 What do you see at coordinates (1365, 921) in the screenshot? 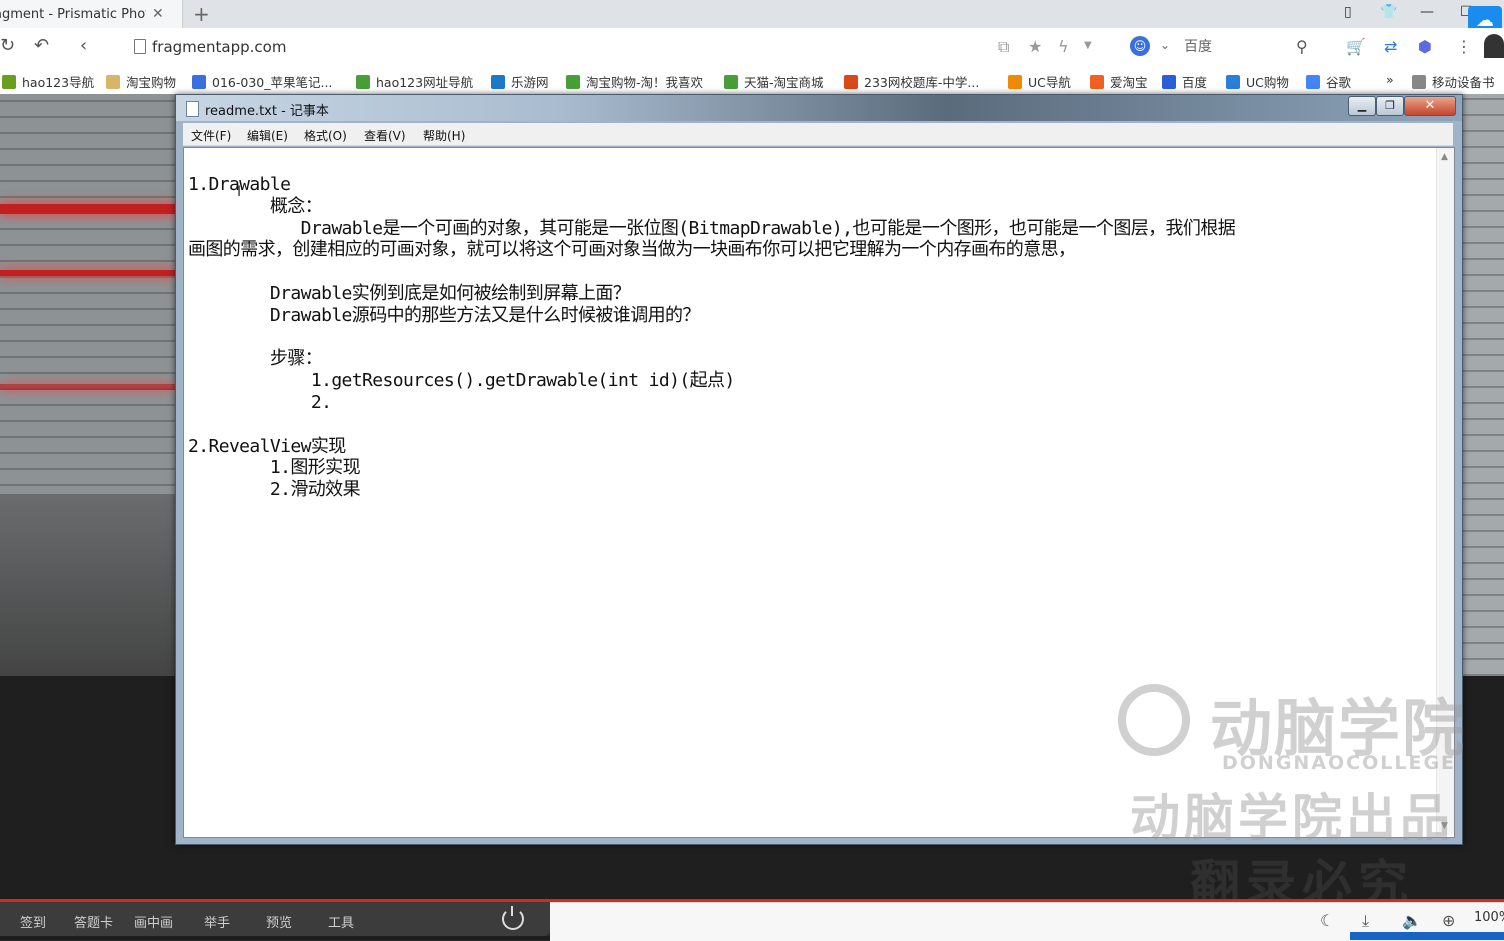
I see `download-icon: ⤓` at bounding box center [1365, 921].